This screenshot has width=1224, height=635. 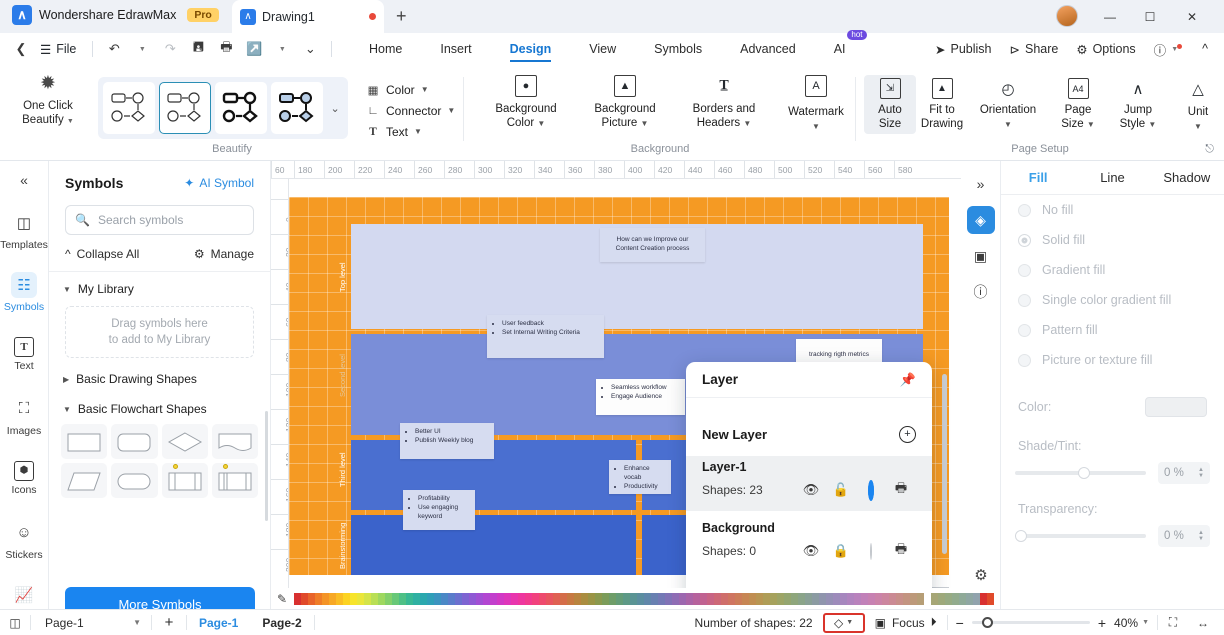 I want to click on options-button: ⚙ Options, so click(x=1105, y=49).